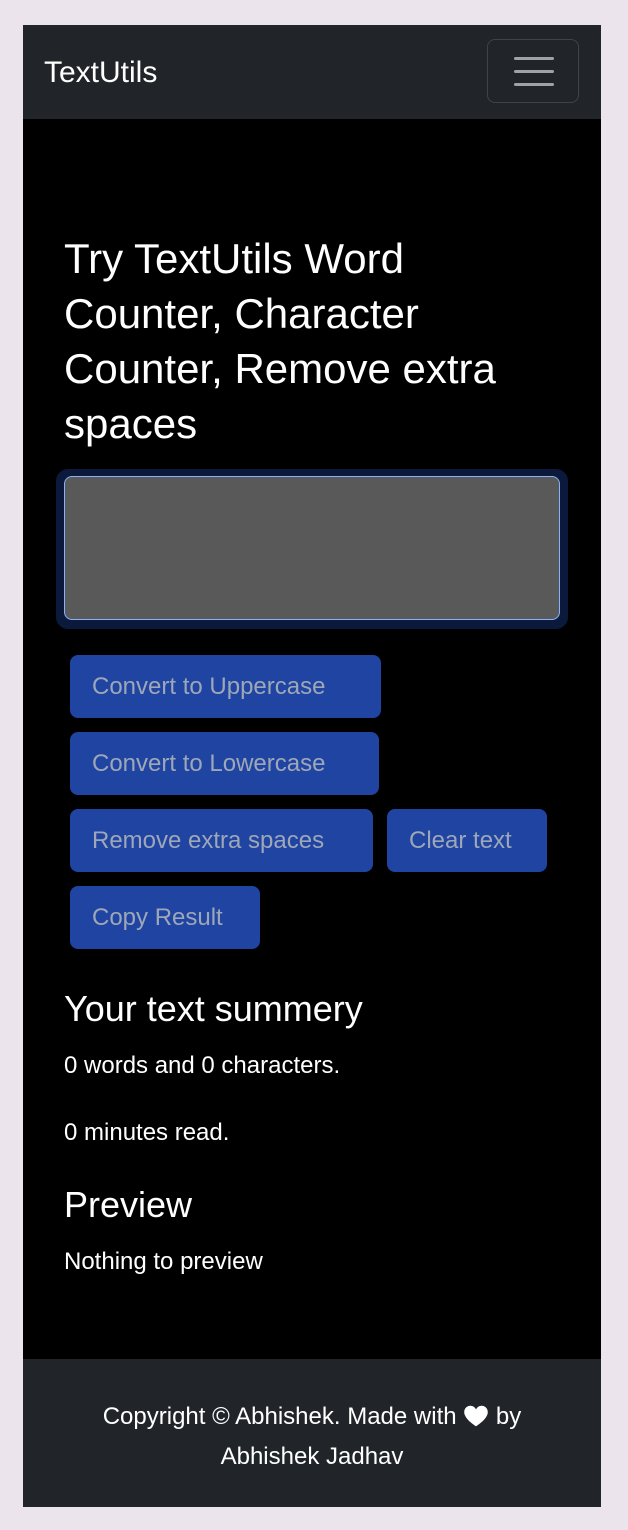  Describe the element at coordinates (202, 1065) in the screenshot. I see `word-character-count: 0 words and 0 characters.` at that location.